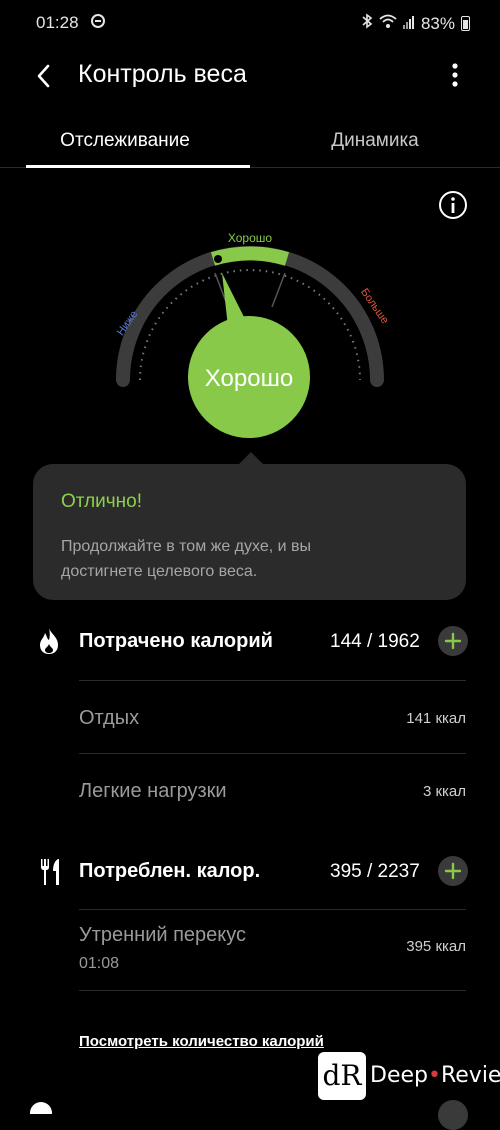  What do you see at coordinates (375, 871) in the screenshot?
I see `calories-consumed-value: 395 / 2237` at bounding box center [375, 871].